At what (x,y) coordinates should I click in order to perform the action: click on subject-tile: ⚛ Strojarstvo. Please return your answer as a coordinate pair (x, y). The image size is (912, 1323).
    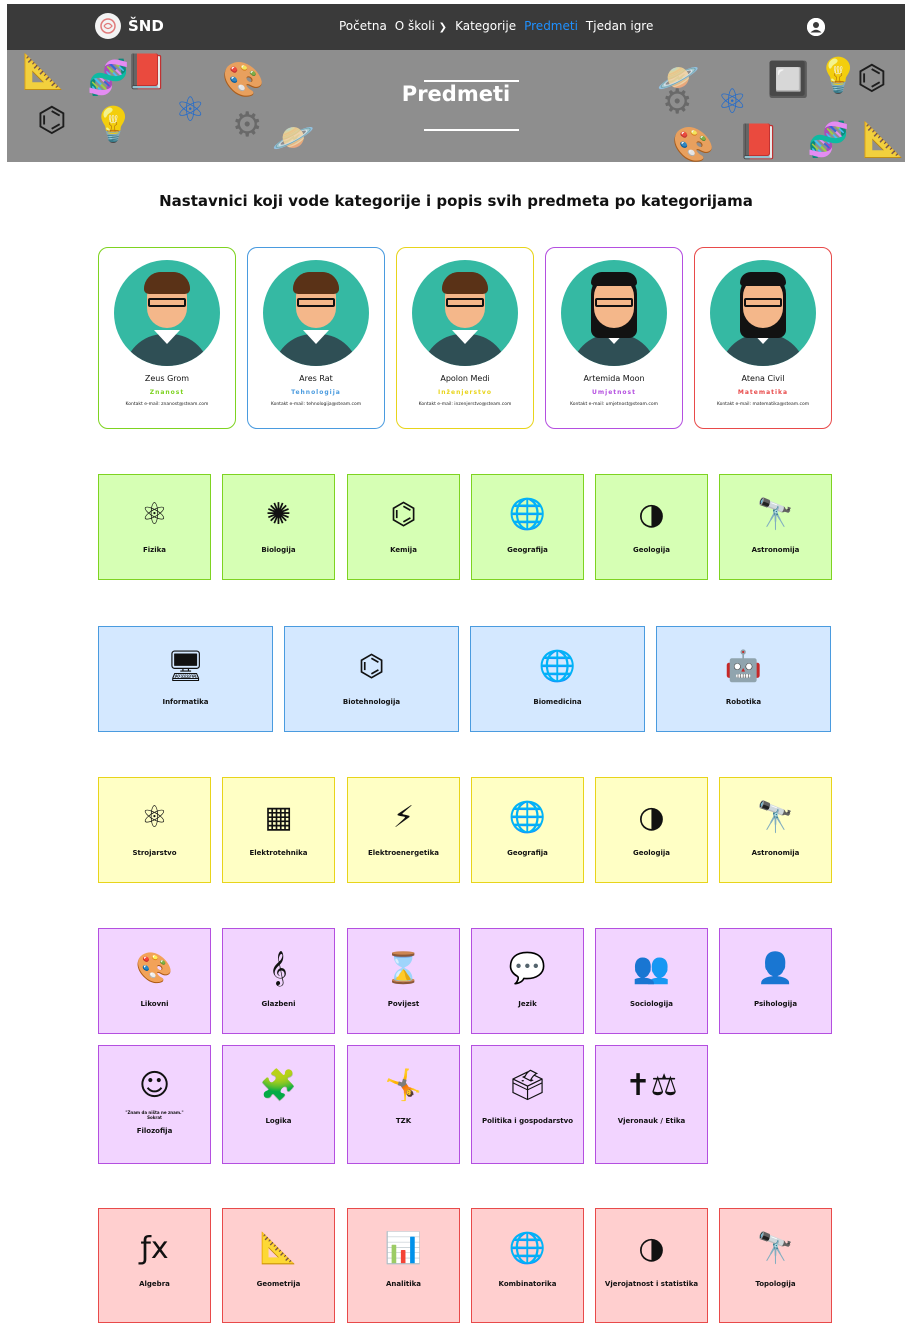
    Looking at the image, I should click on (154, 830).